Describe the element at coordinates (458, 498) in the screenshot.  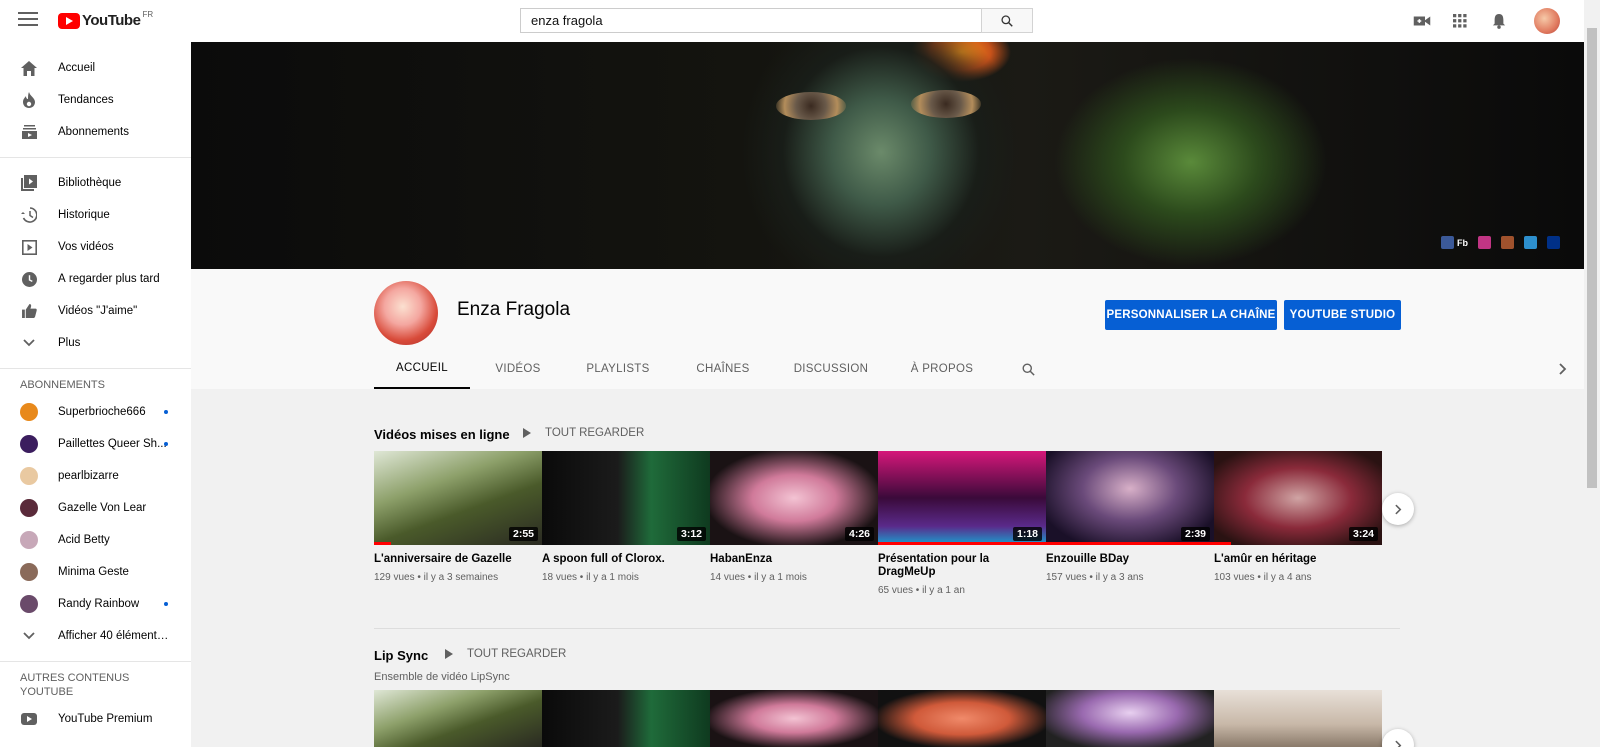
I see `video-thumbnail: 2:55` at that location.